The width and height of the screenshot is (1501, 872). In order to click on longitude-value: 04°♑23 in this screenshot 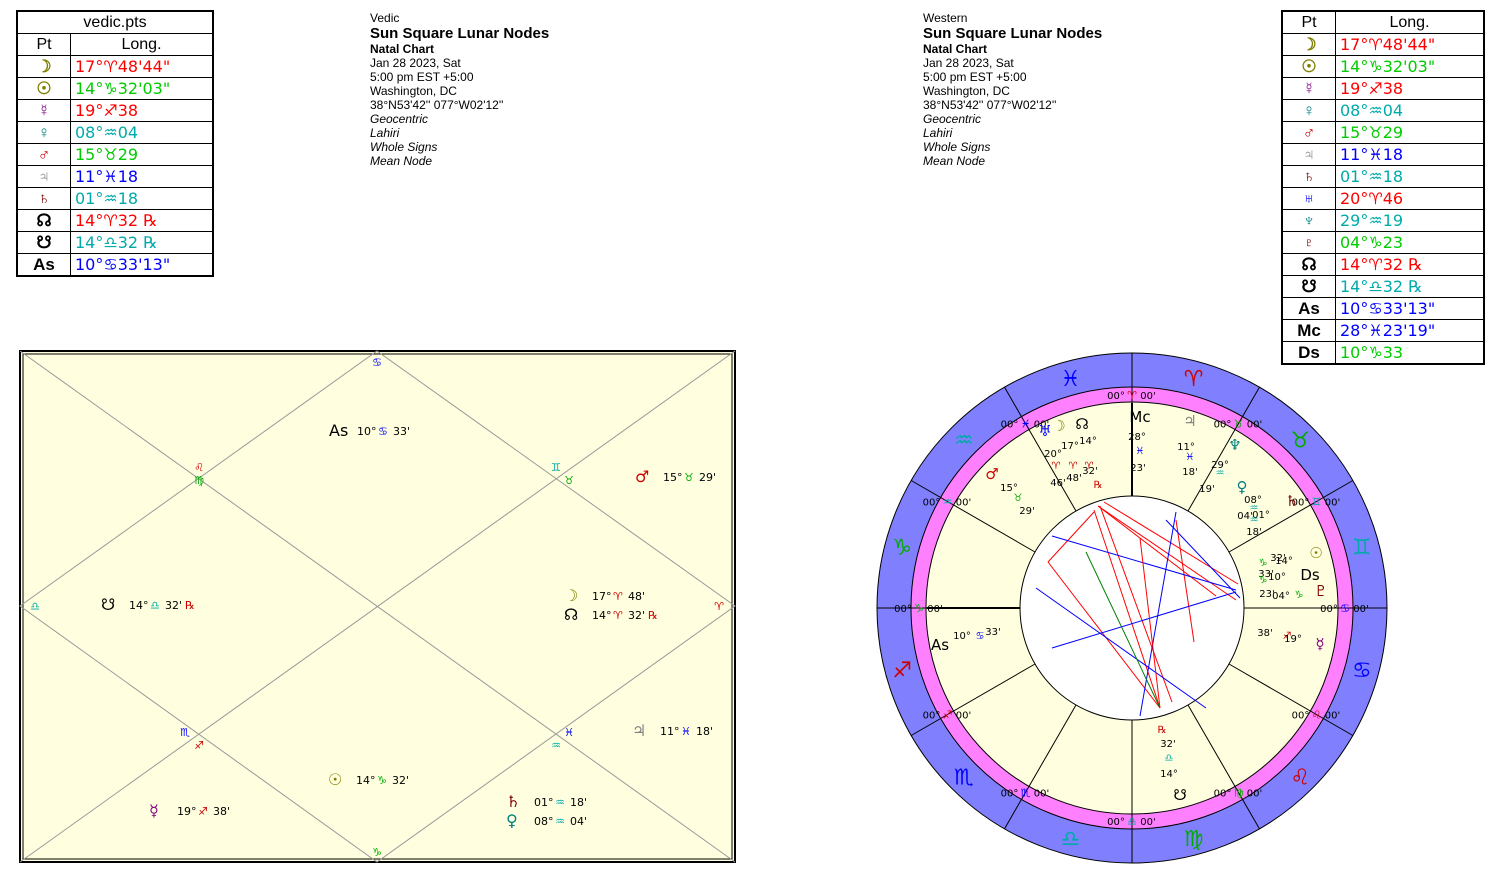, I will do `click(1410, 242)`.